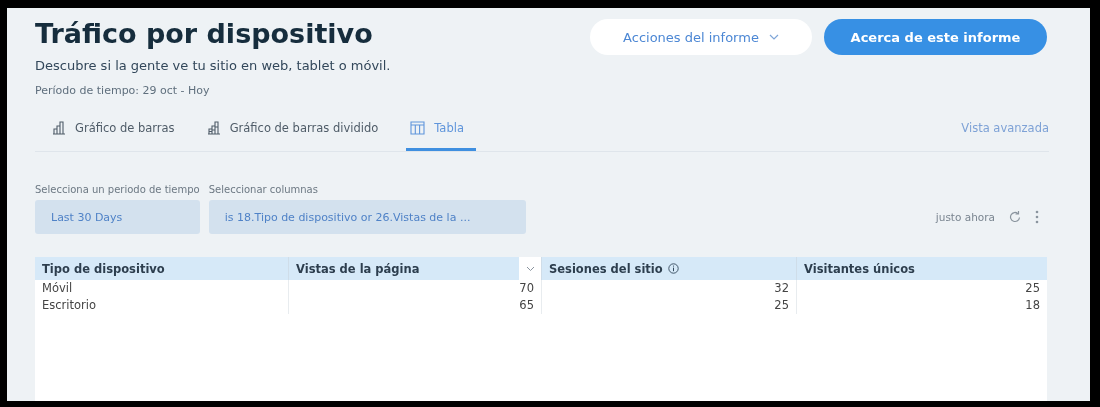  What do you see at coordinates (296, 136) in the screenshot?
I see `view-tab: Gráfico de barras dividido` at bounding box center [296, 136].